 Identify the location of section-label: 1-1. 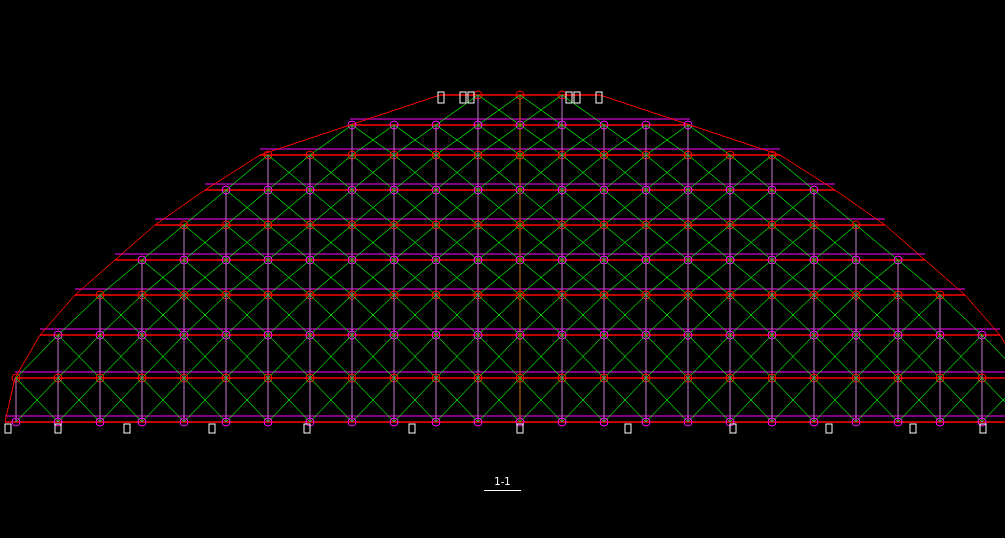
(502, 483).